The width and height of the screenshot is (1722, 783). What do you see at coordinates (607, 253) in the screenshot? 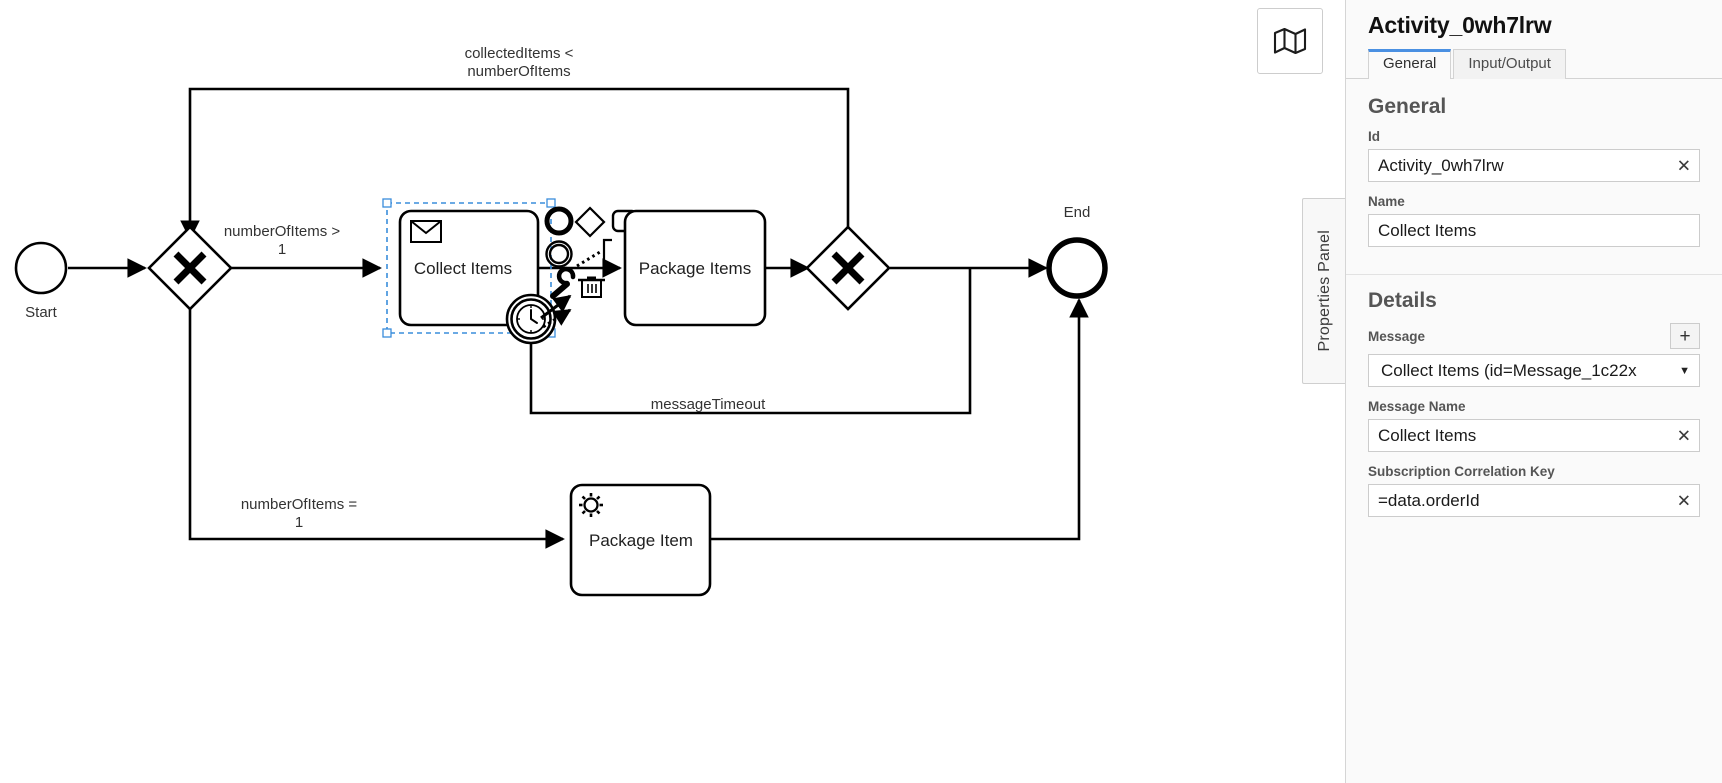
I see `append-text-annotation-icon` at bounding box center [607, 253].